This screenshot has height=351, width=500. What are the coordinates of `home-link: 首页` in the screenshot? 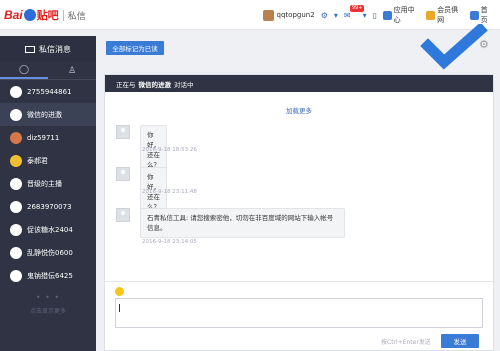 It's located at (487, 15).